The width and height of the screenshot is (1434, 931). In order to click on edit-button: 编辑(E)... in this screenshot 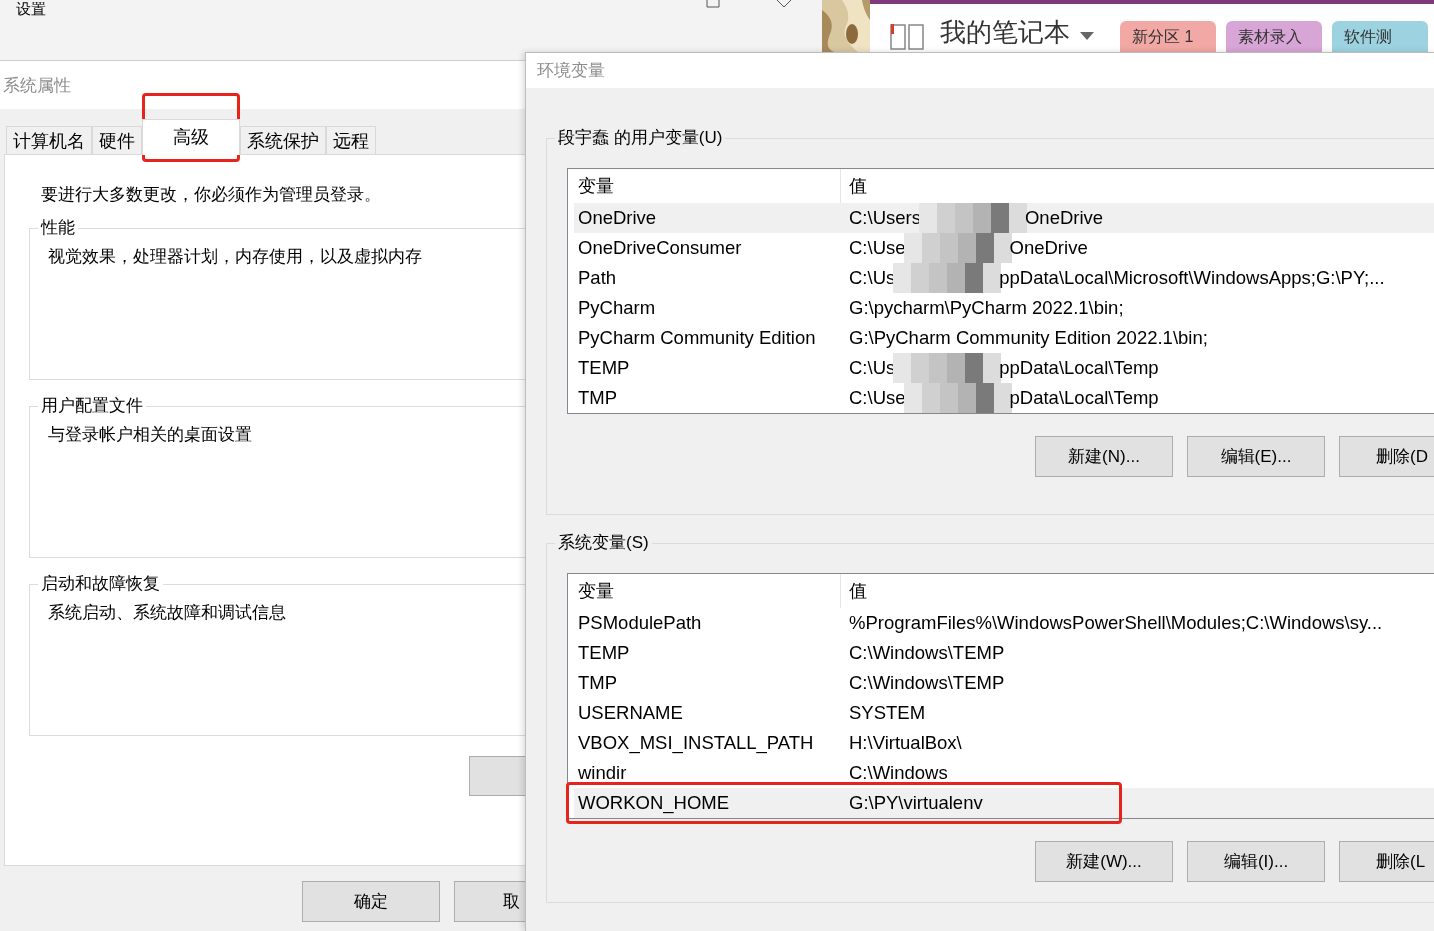, I will do `click(1256, 456)`.